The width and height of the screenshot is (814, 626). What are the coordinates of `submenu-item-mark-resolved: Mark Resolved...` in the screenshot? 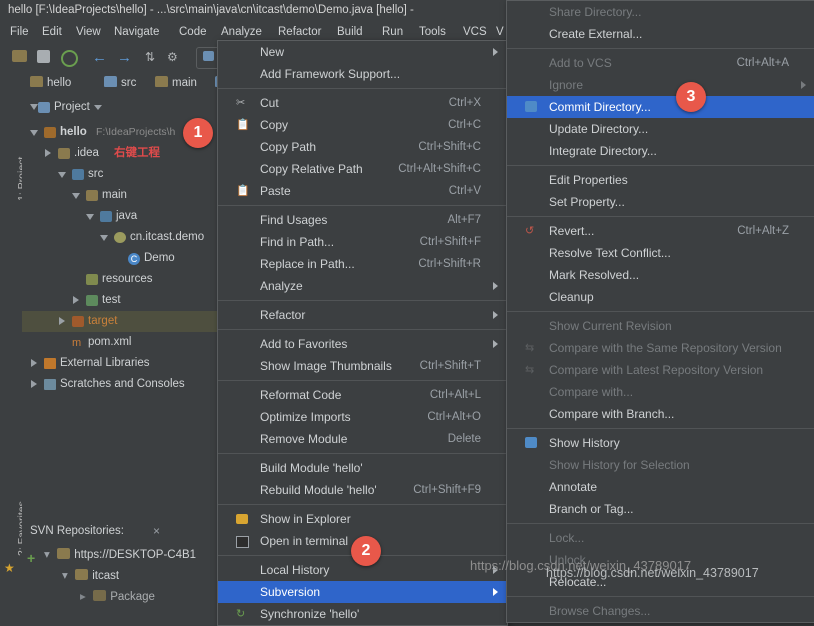 It's located at (660, 275).